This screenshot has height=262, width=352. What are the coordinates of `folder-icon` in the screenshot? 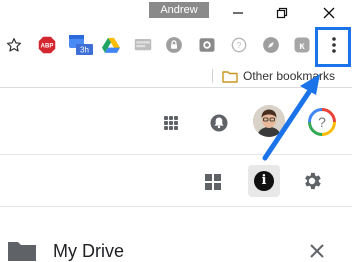 It's located at (230, 76).